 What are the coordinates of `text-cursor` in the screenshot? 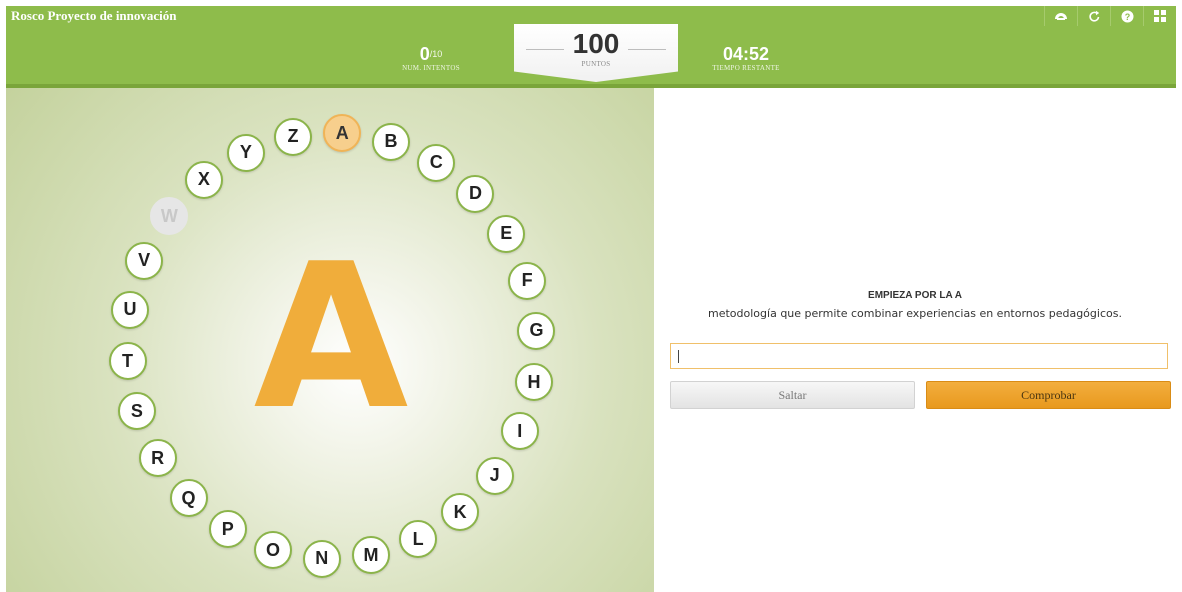 It's located at (678, 356).